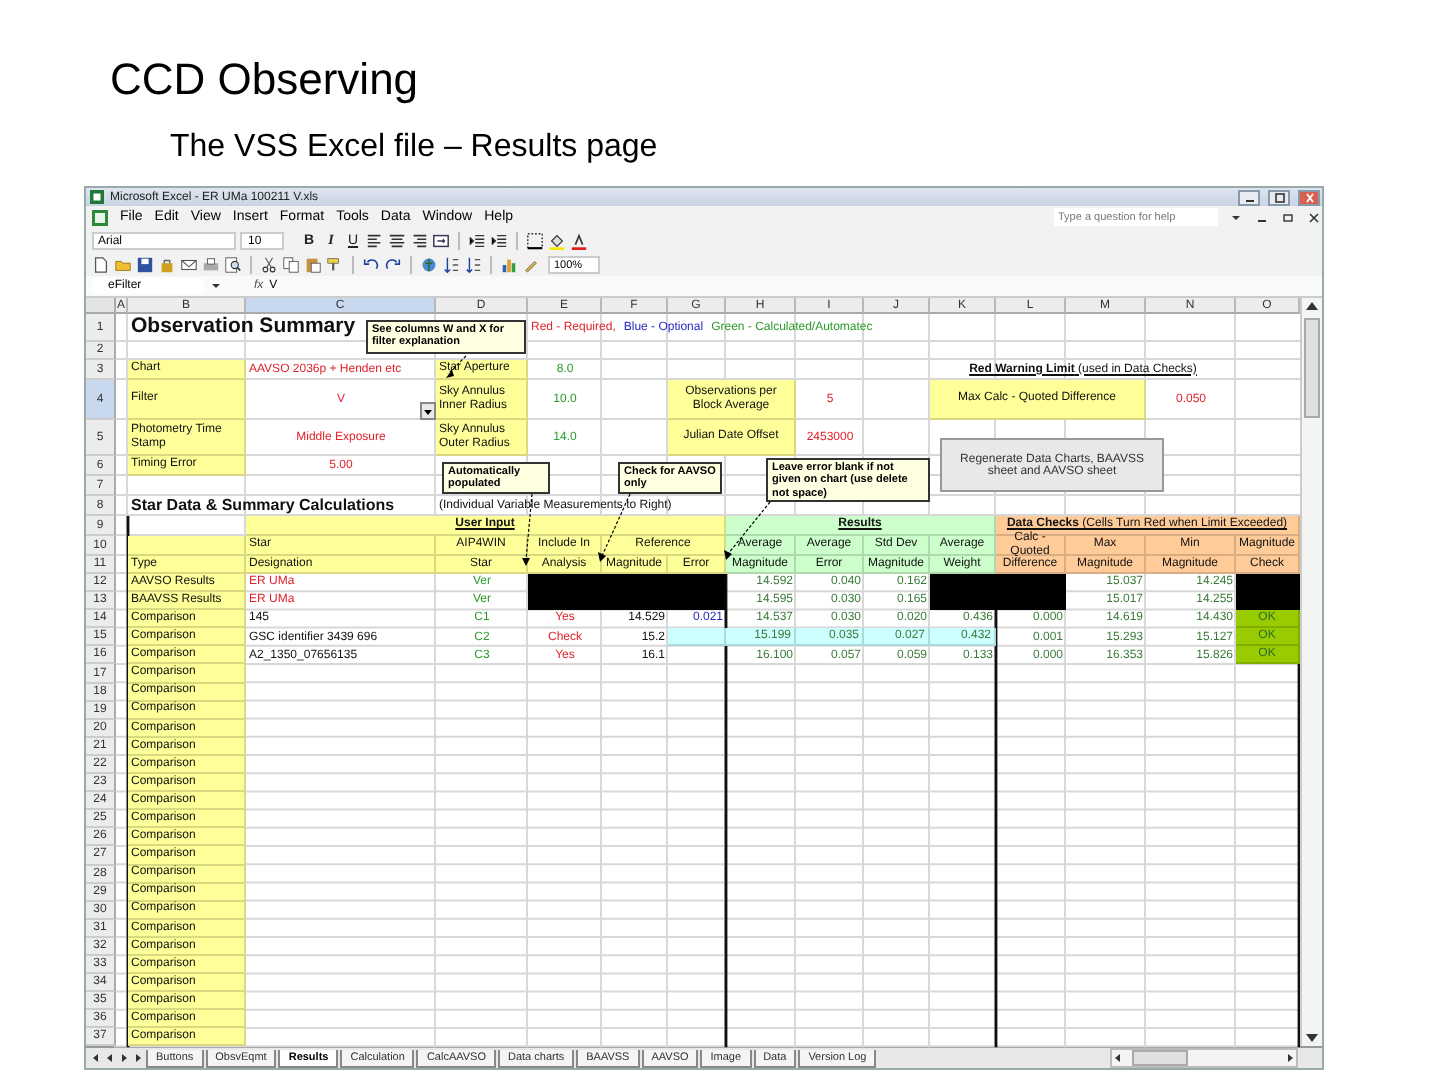 This screenshot has height=1080, width=1440. I want to click on scissors-icon, so click(269, 264).